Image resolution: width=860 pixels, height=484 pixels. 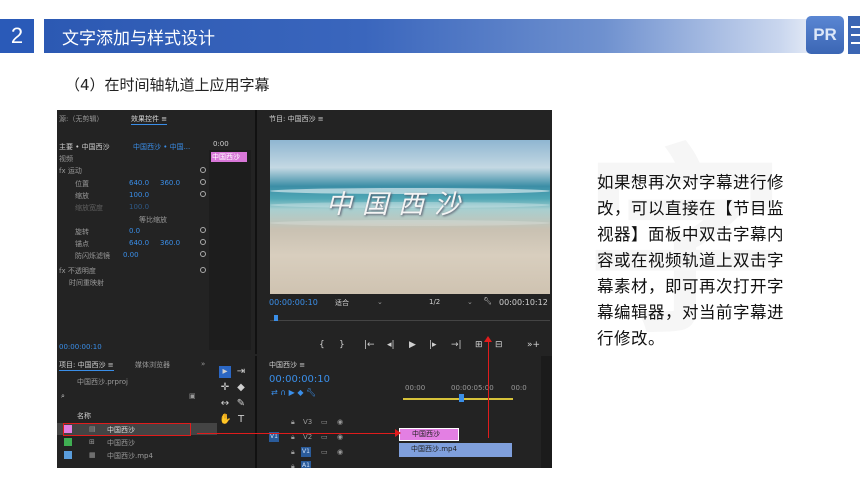 I want to click on prop-label: 防闪烁滤镜, so click(x=92, y=256).